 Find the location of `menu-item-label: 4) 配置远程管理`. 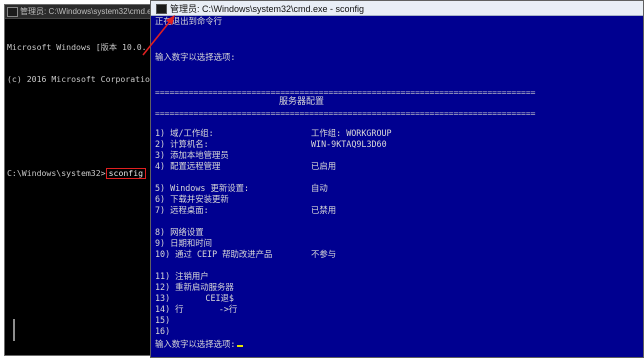

menu-item-label: 4) 配置远程管理 is located at coordinates (188, 166).